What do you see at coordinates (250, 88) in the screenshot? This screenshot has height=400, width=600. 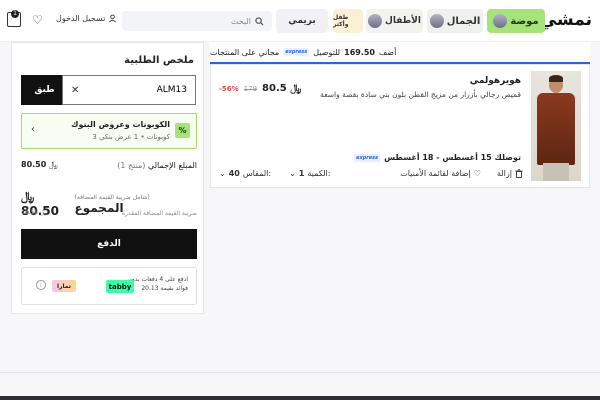 I see `old-price: 179` at bounding box center [250, 88].